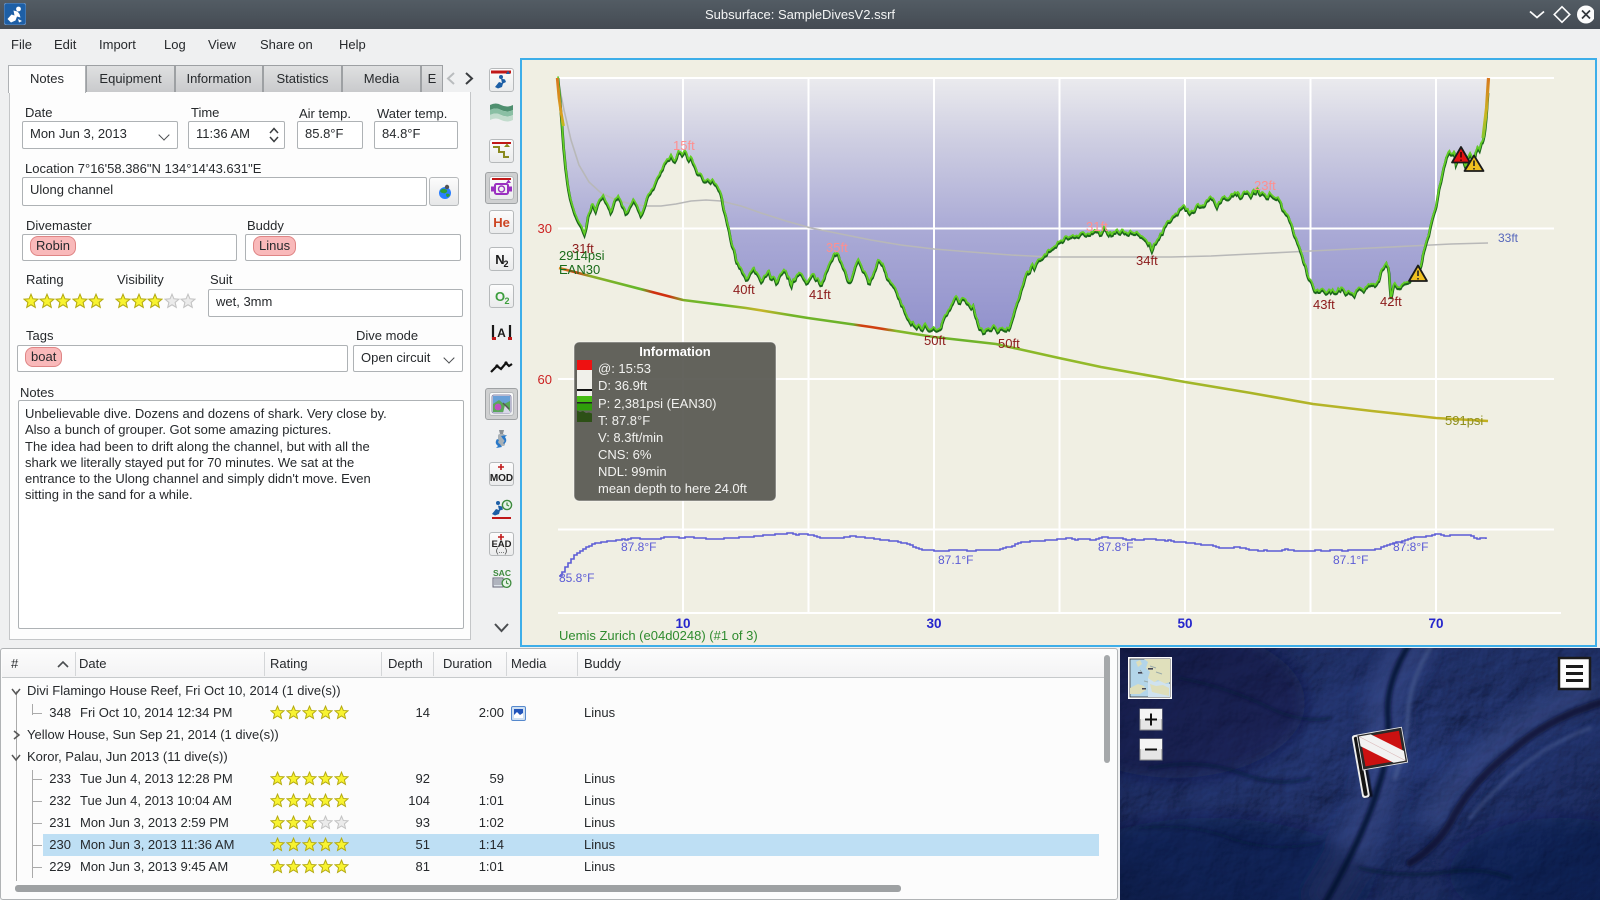  I want to click on svg-text: 15ft, so click(684, 145).